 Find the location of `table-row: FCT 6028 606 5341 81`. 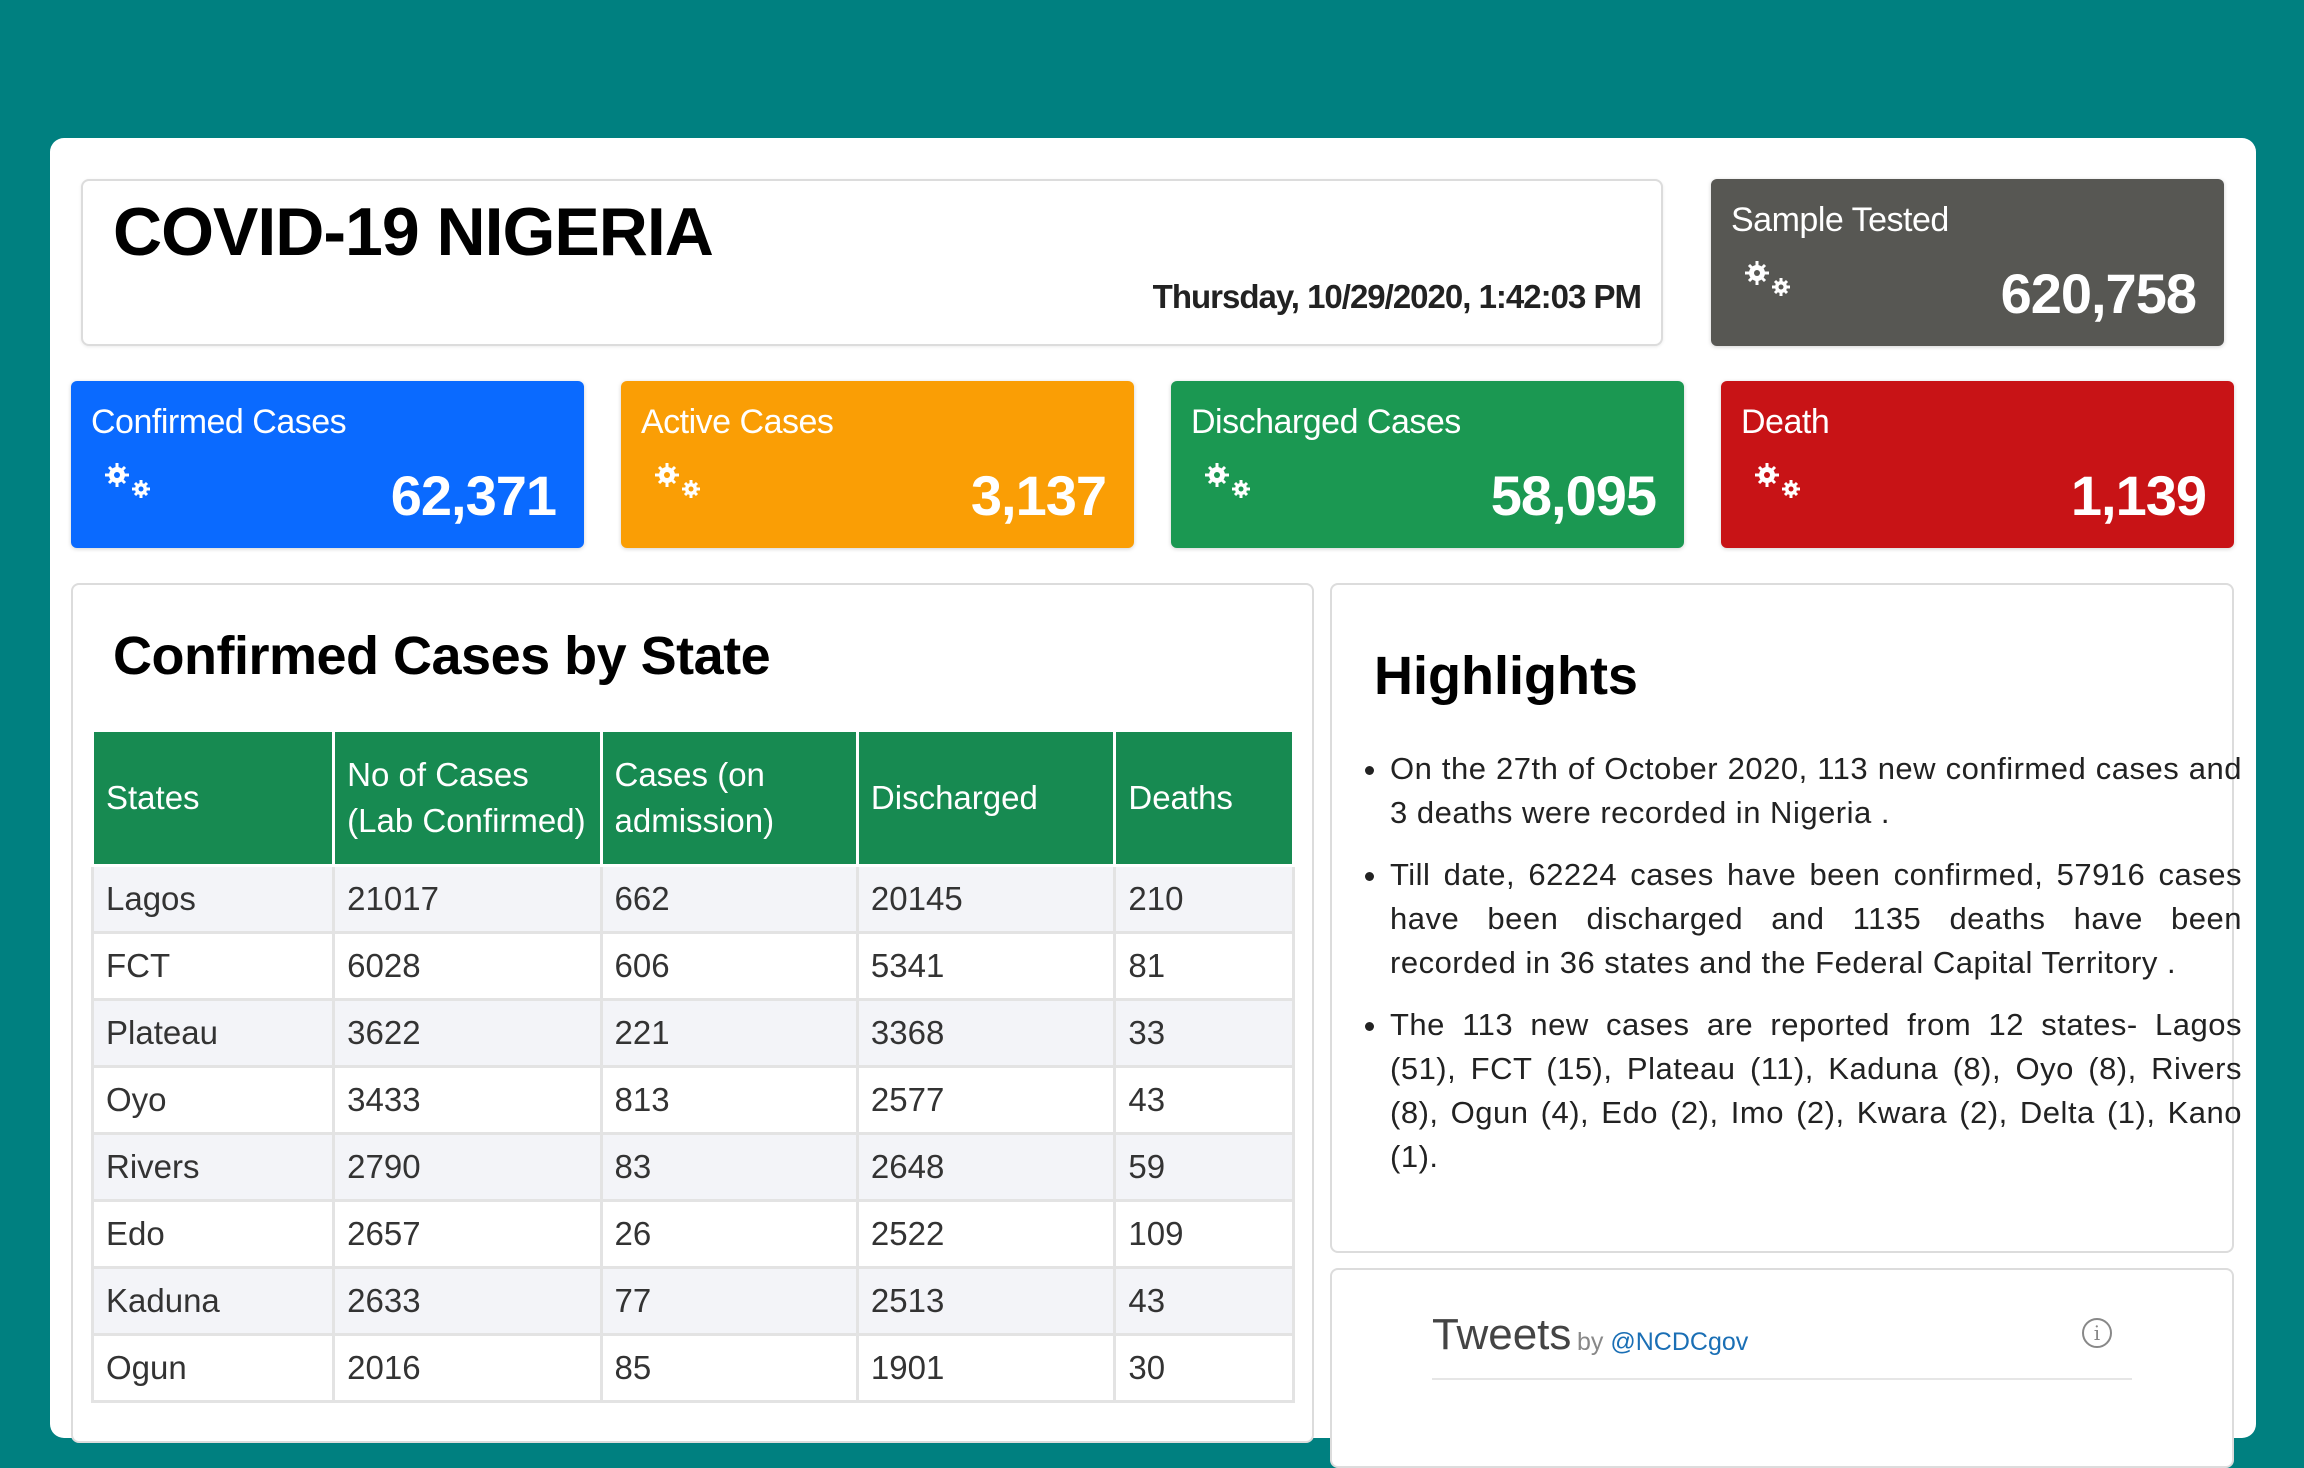

table-row: FCT 6028 606 5341 81 is located at coordinates (692, 966).